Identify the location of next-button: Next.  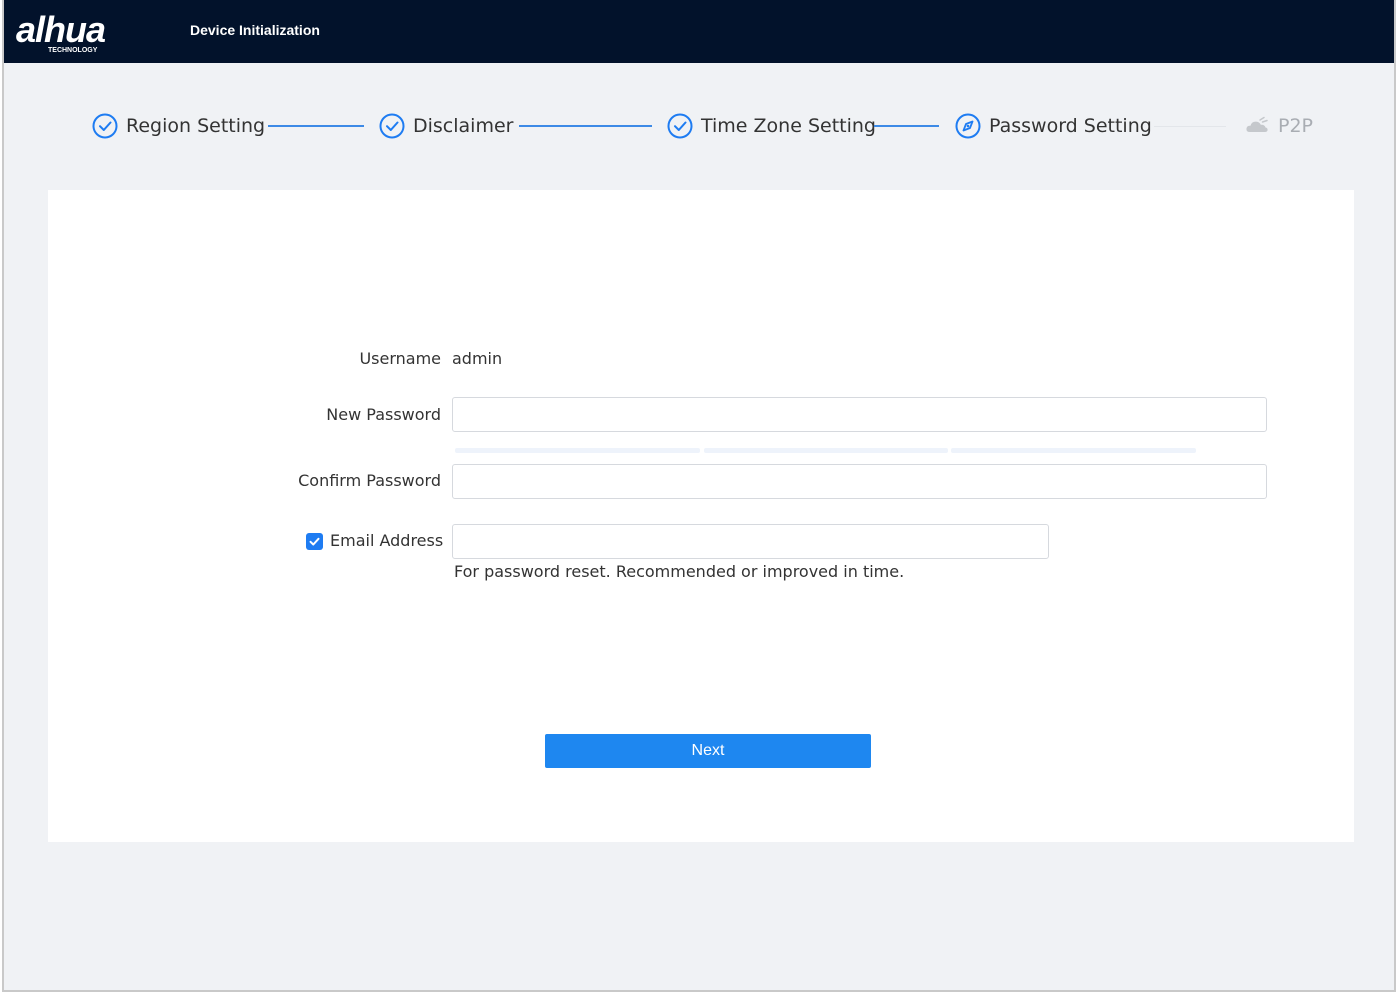
(708, 751).